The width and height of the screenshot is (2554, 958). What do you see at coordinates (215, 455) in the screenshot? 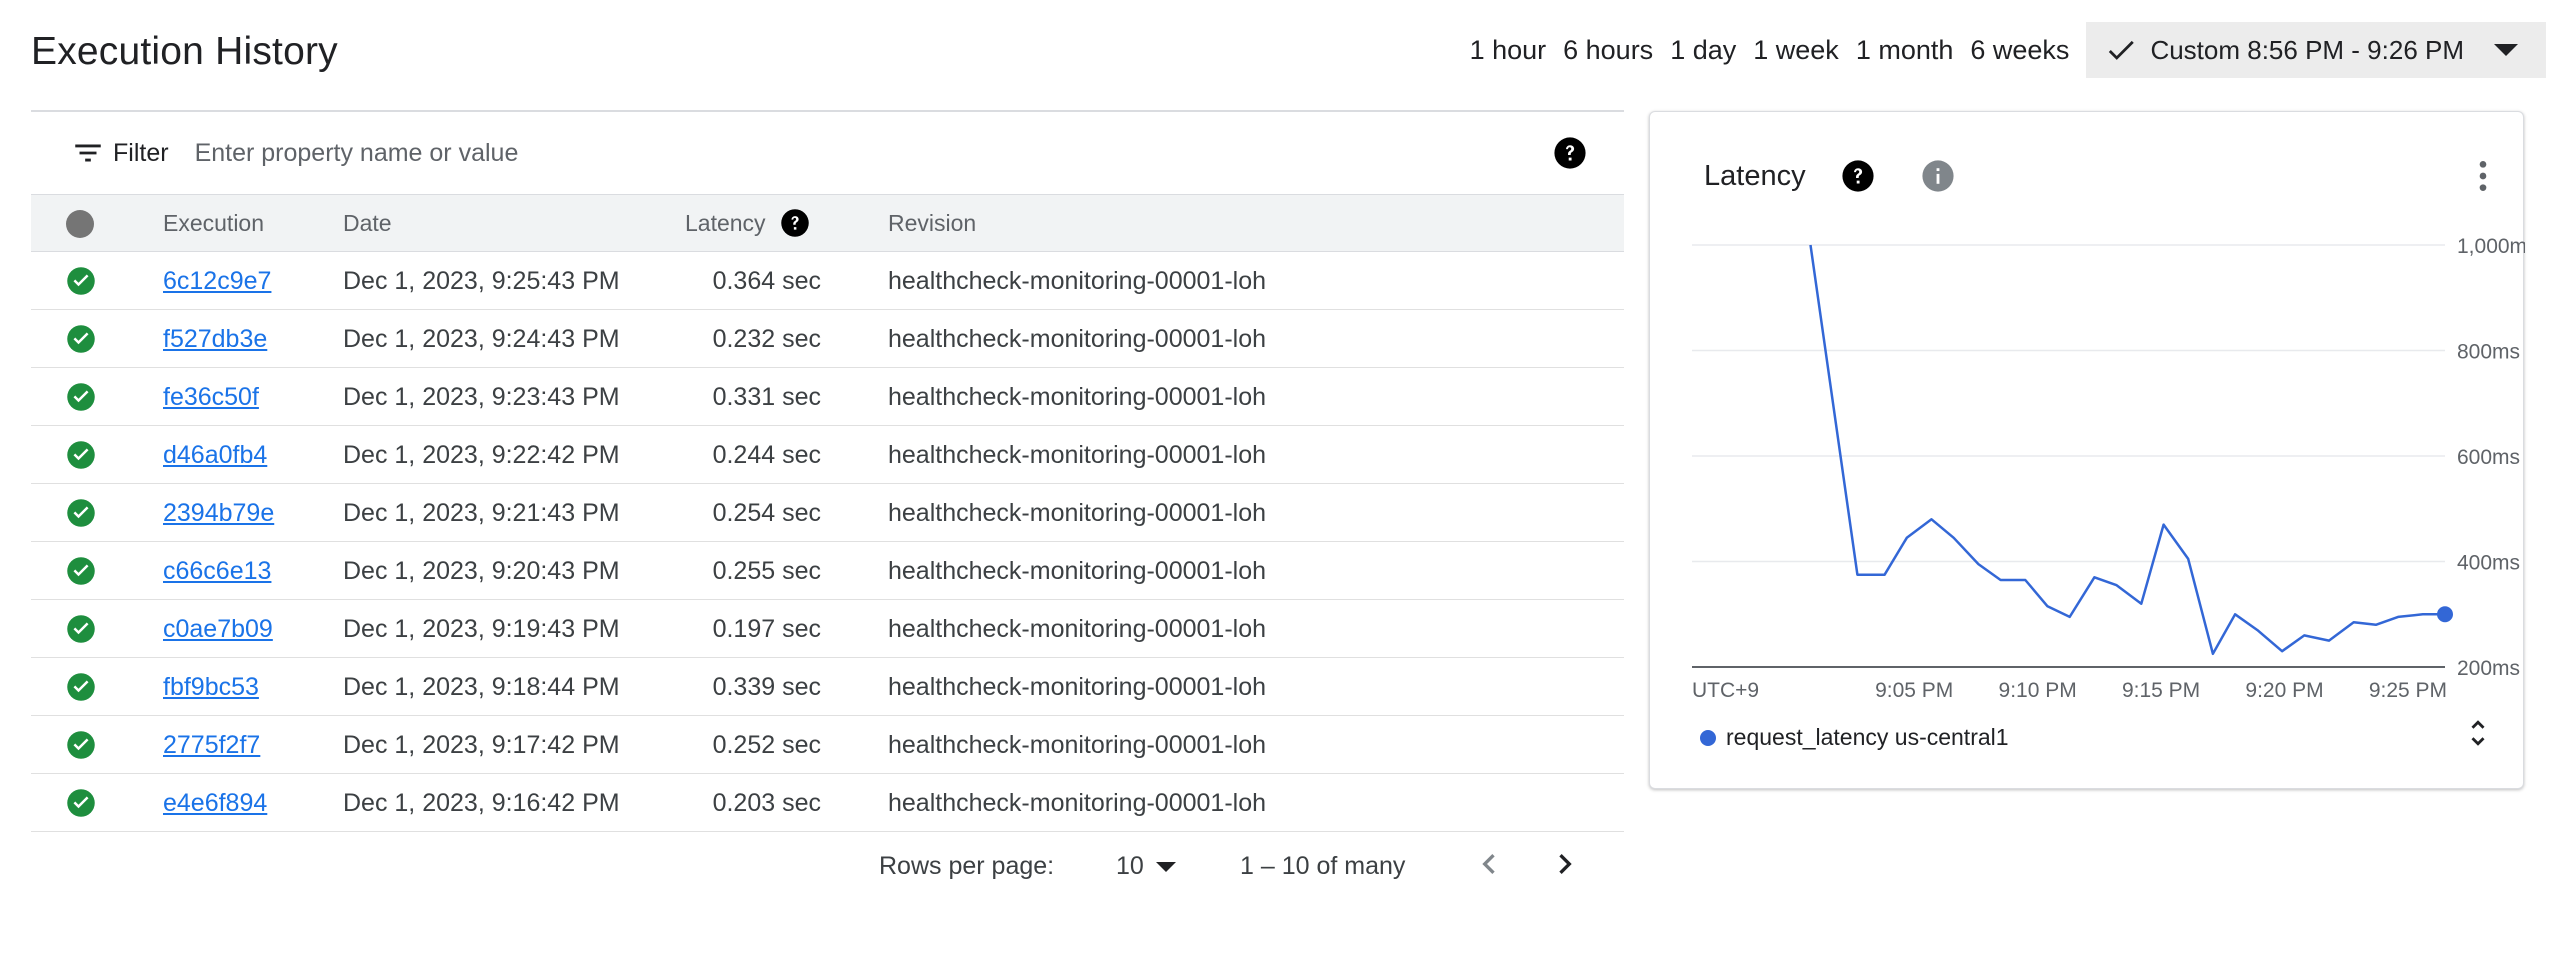
I see `execution-link: d46a0fb4` at bounding box center [215, 455].